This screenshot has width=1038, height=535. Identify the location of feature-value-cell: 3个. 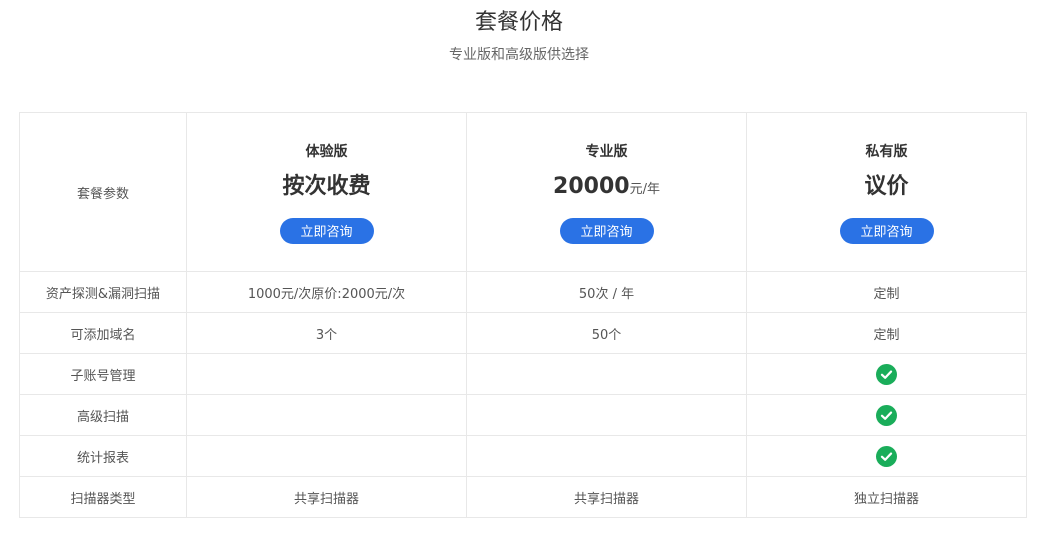
(326, 333).